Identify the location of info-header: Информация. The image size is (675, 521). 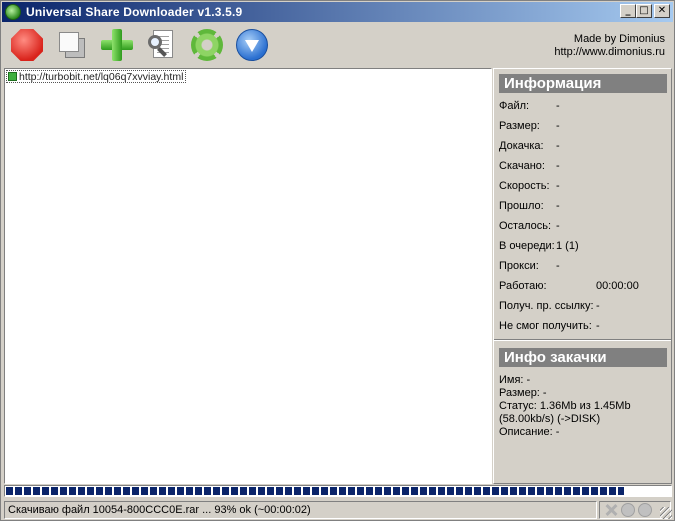
(583, 83).